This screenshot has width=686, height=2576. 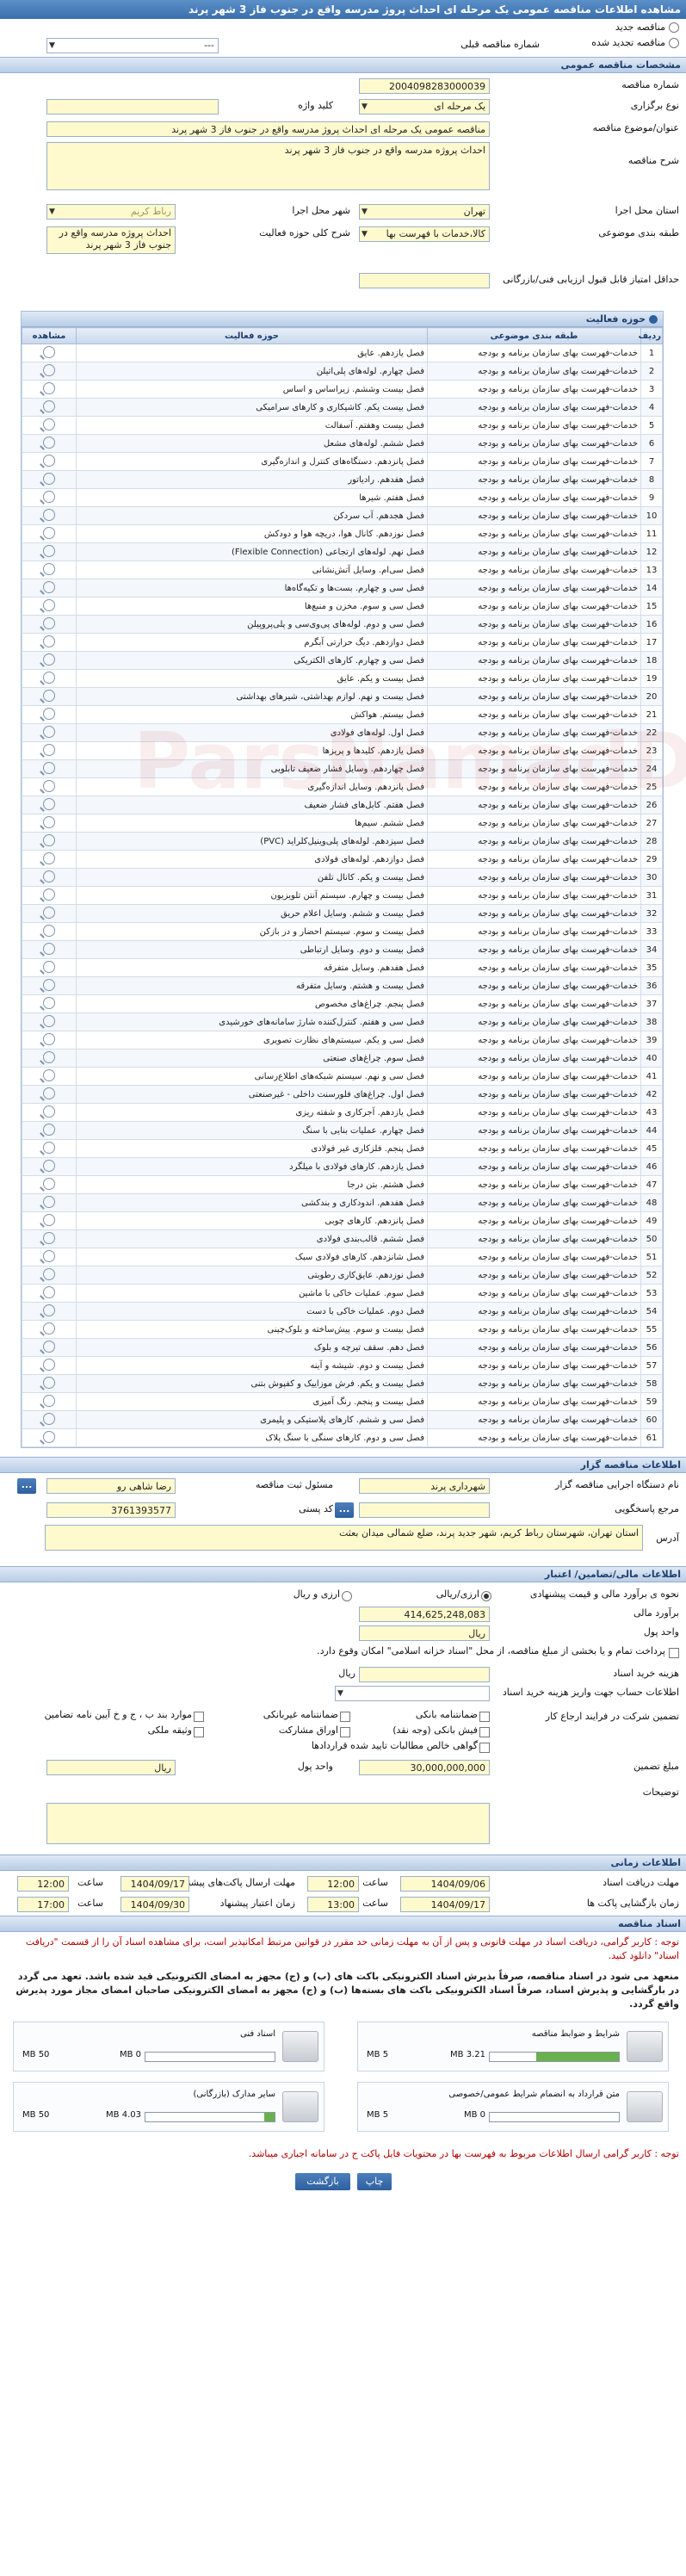 I want to click on radio-renewed, so click(x=674, y=43).